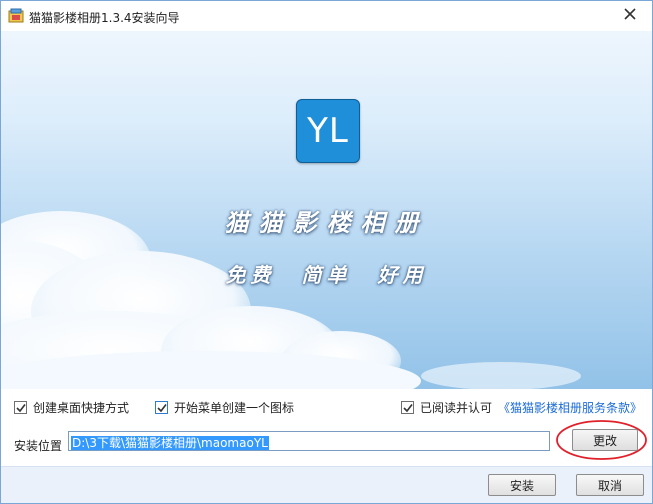  I want to click on install-location-label: 安装位置, so click(38, 446).